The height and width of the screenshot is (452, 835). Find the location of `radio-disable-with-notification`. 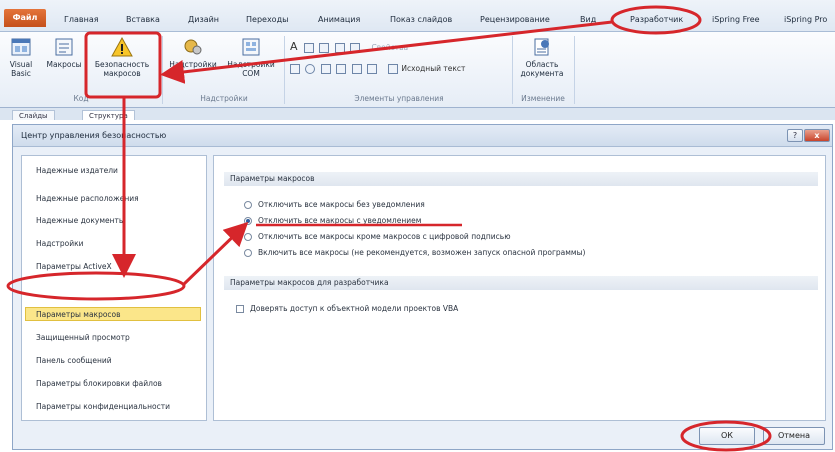

radio-disable-with-notification is located at coordinates (248, 221).